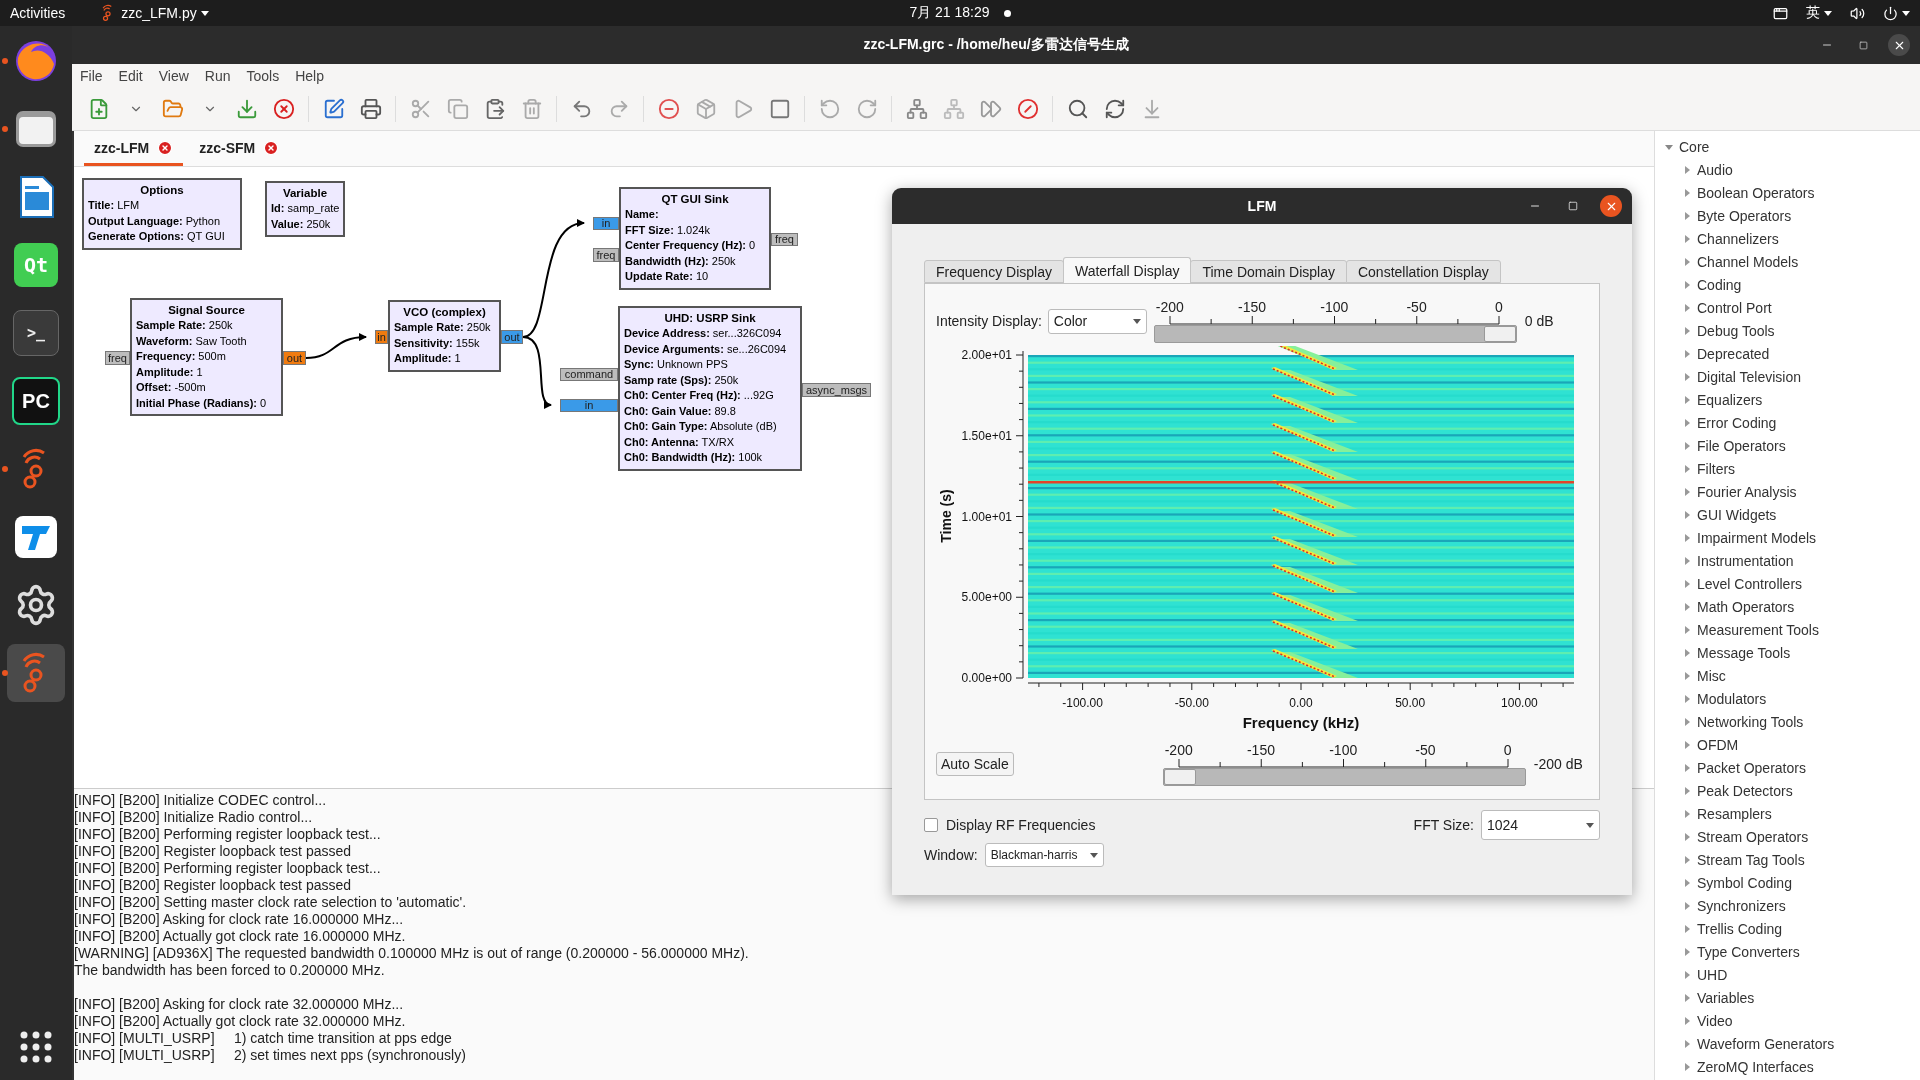 This screenshot has width=1920, height=1080. What do you see at coordinates (1744, 882) in the screenshot?
I see `tree-item: Symbol Coding` at bounding box center [1744, 882].